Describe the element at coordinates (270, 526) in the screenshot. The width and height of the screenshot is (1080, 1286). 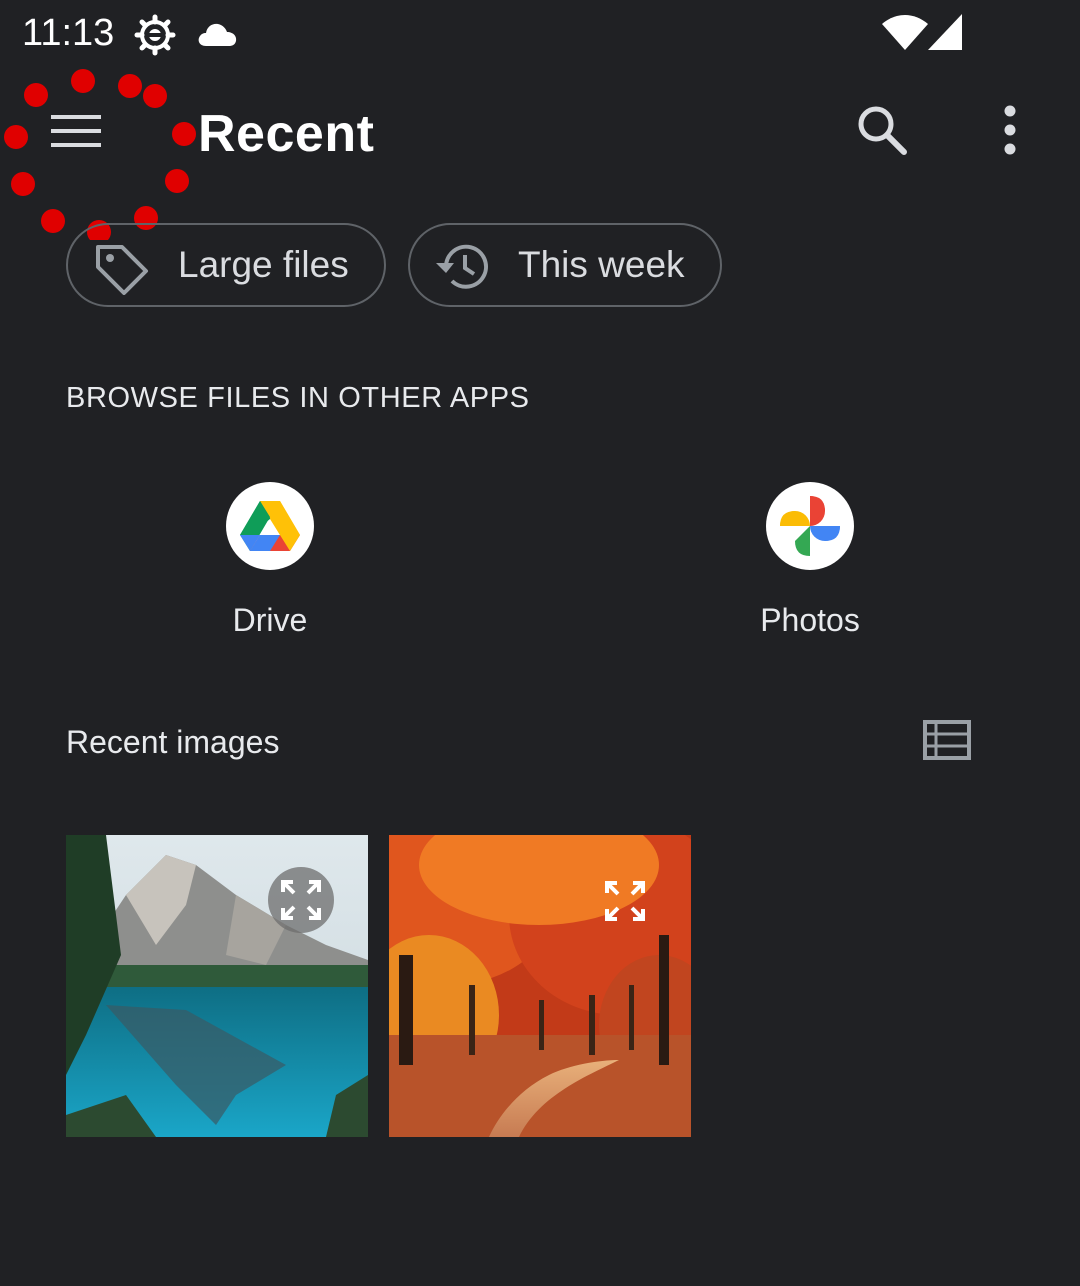
I see `google-drive-icon` at that location.